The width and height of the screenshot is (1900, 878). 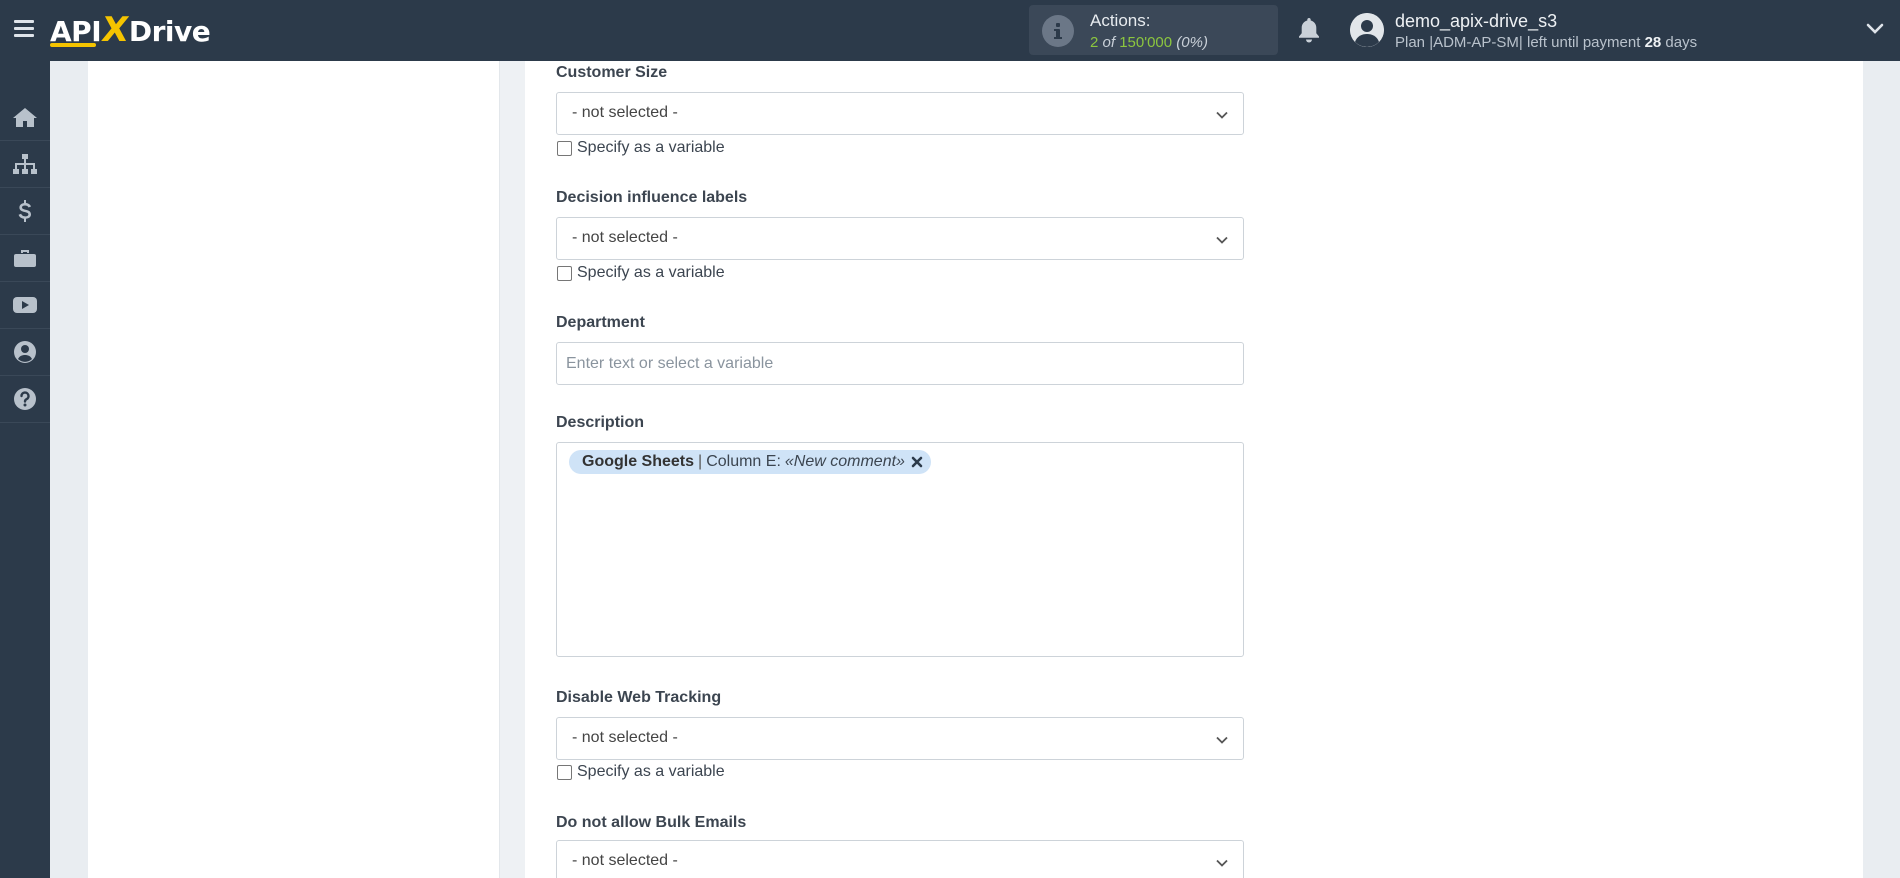 What do you see at coordinates (169, 31) in the screenshot?
I see `logo-text-right: Drive` at bounding box center [169, 31].